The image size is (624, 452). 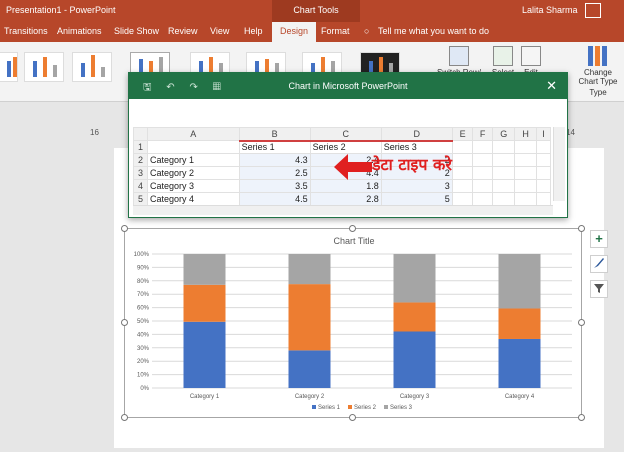 What do you see at coordinates (335, 31) in the screenshot?
I see `tab-format: Format` at bounding box center [335, 31].